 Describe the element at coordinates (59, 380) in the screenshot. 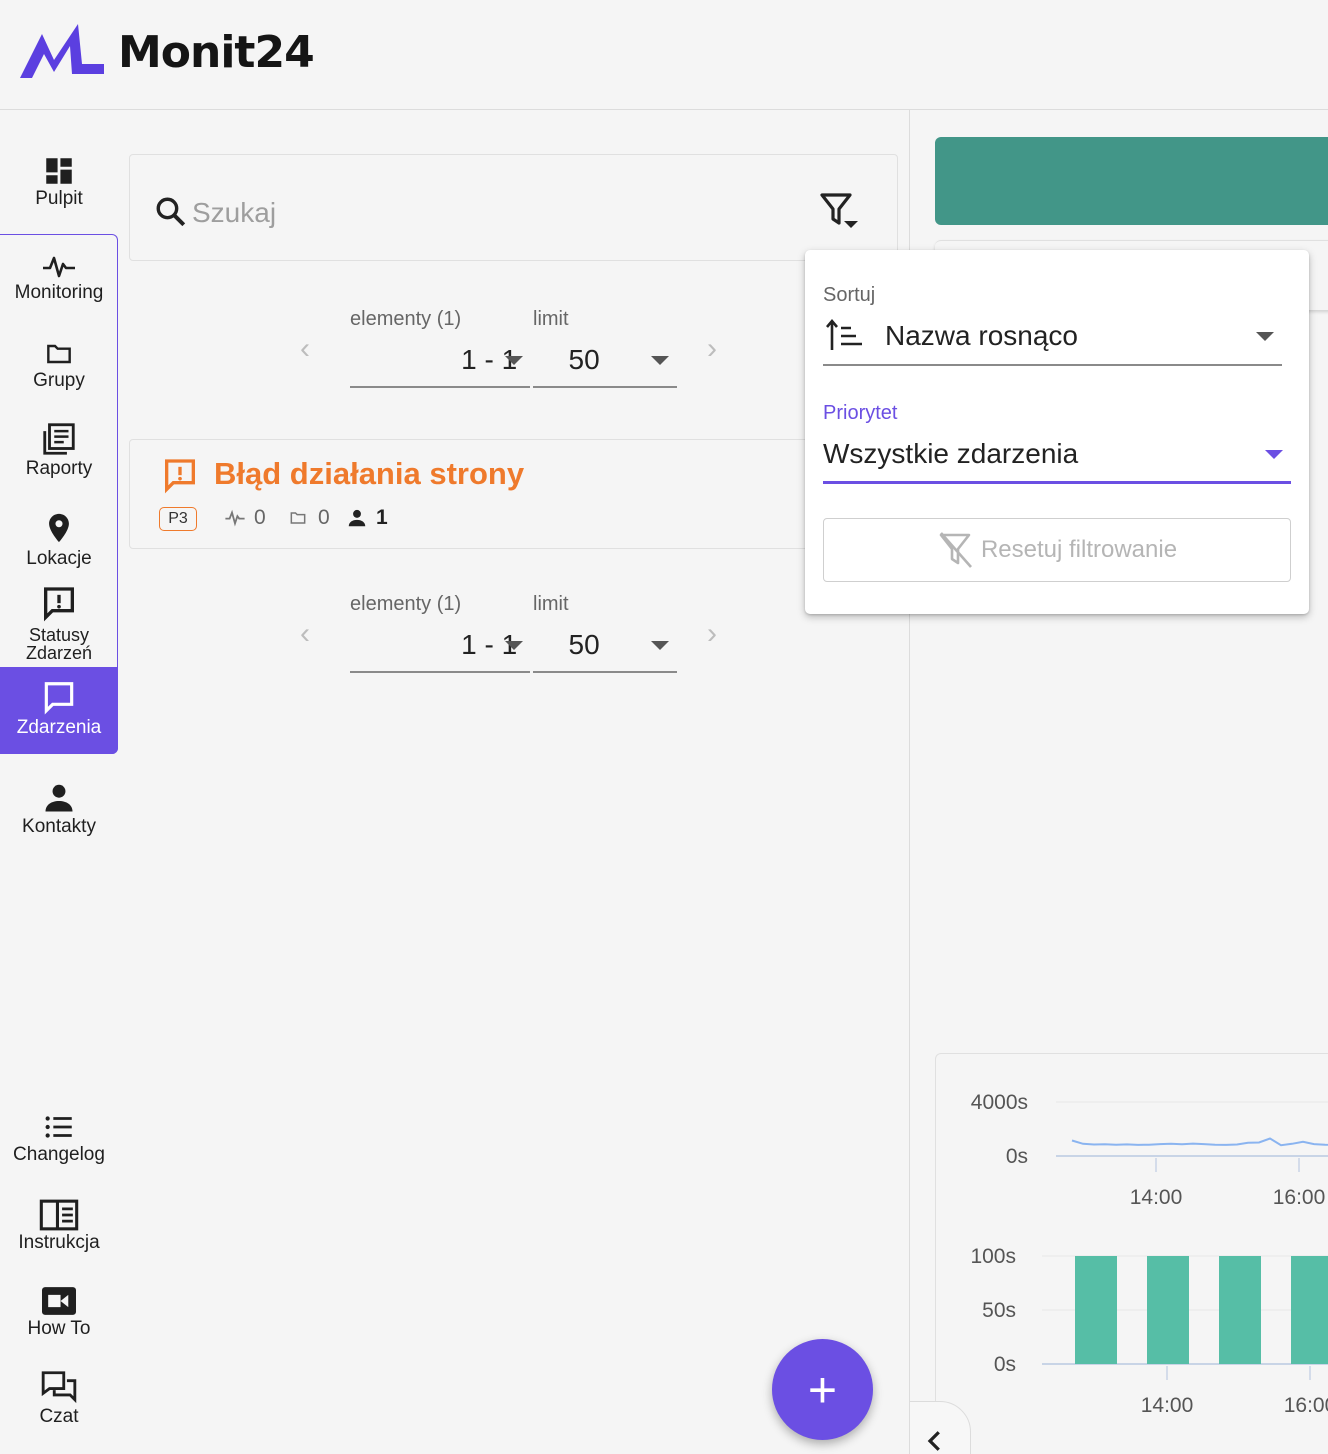

I see `sidebar-item-label: Grupy` at that location.